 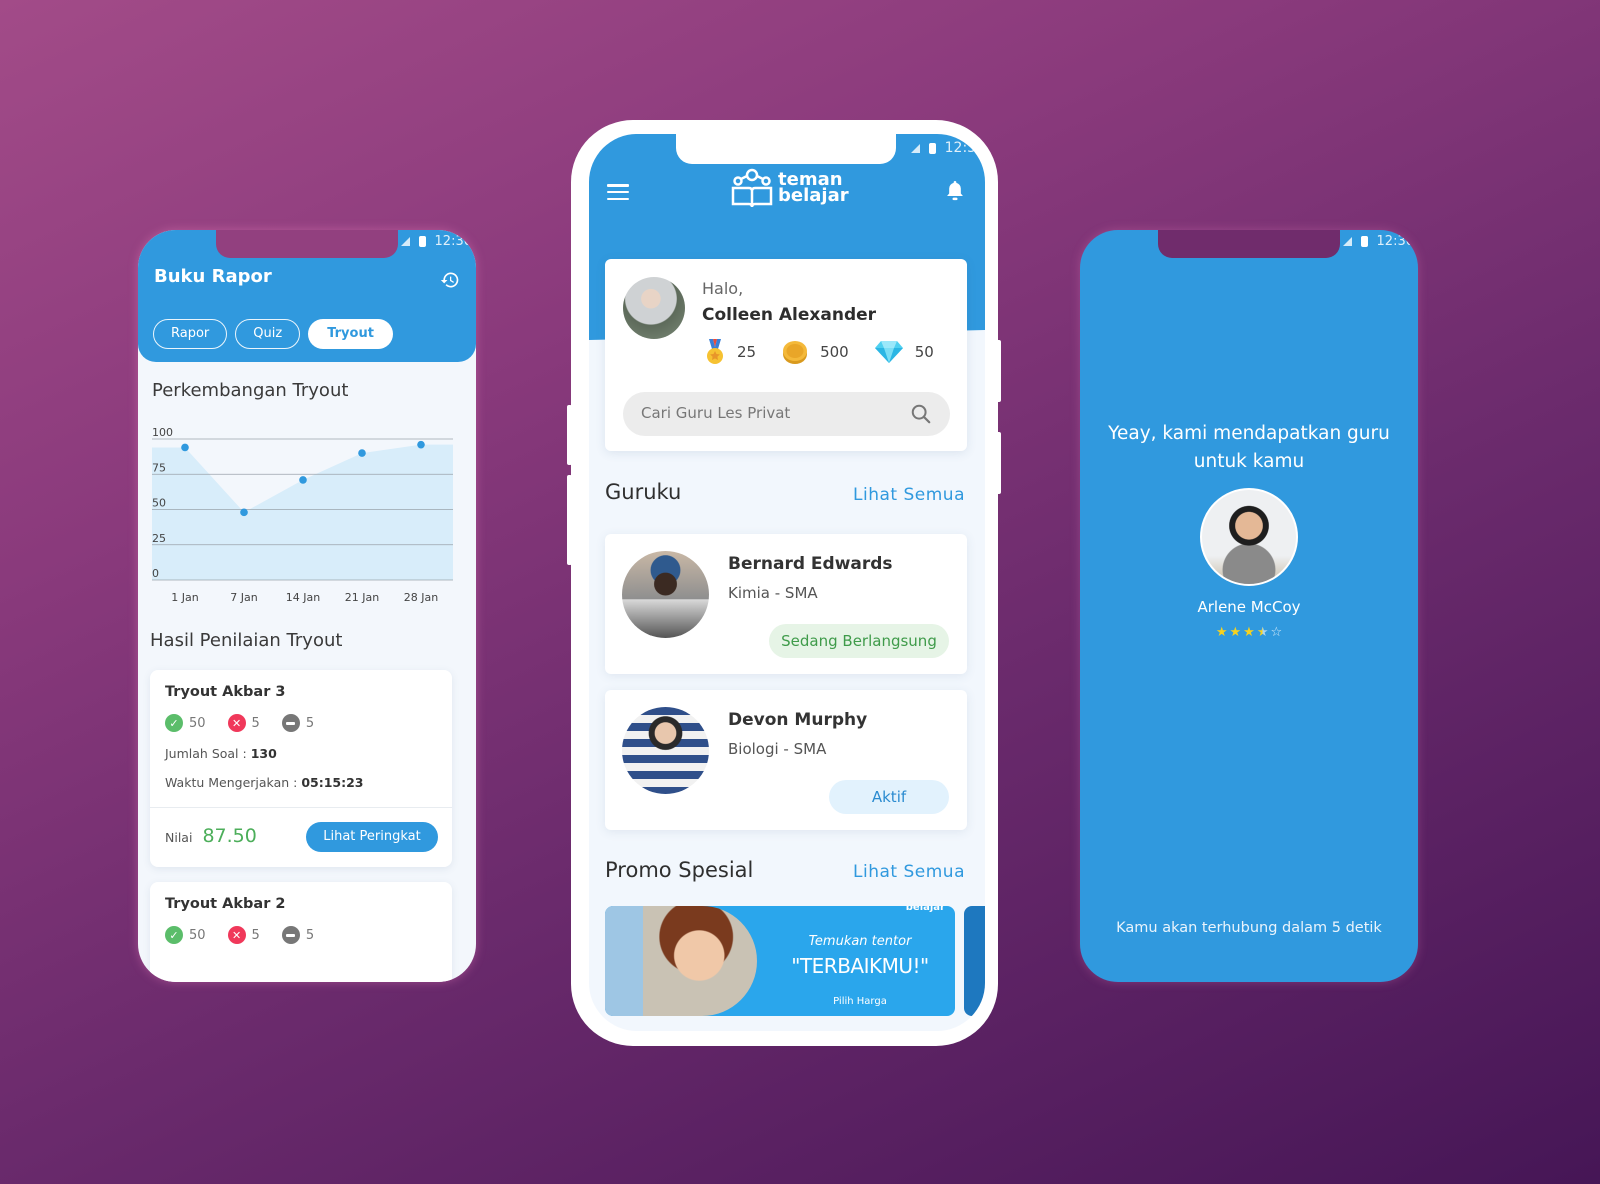 I want to click on teachers-see-all-link: Lihat Semua, so click(x=909, y=495).